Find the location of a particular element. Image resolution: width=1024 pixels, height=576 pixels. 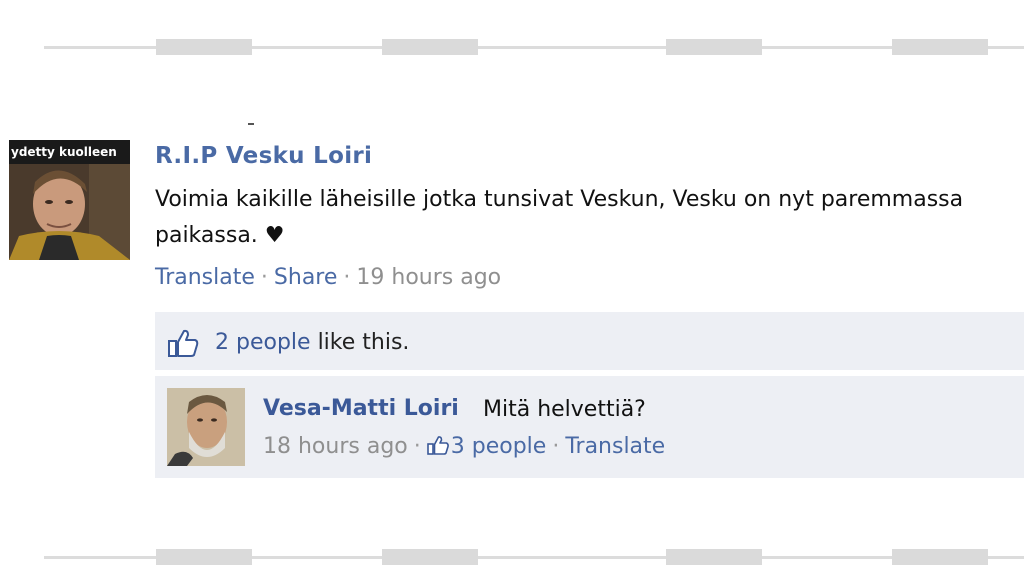

comment-translate-link: Translate is located at coordinates (615, 446).